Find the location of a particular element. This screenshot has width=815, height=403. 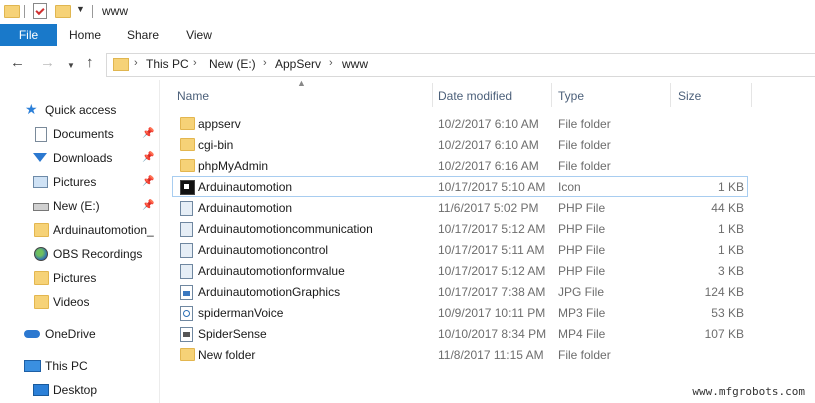

sidebar-item-label: Downloads is located at coordinates (83, 158).